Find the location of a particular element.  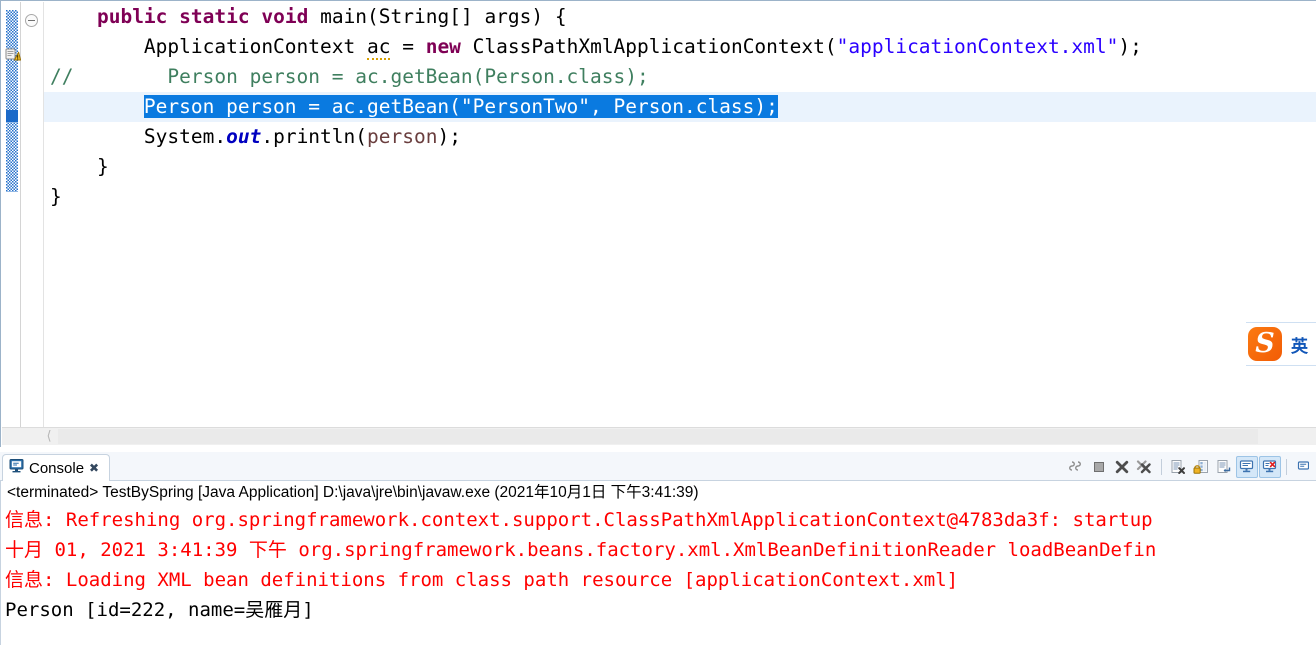

code-token: void is located at coordinates (285, 16).